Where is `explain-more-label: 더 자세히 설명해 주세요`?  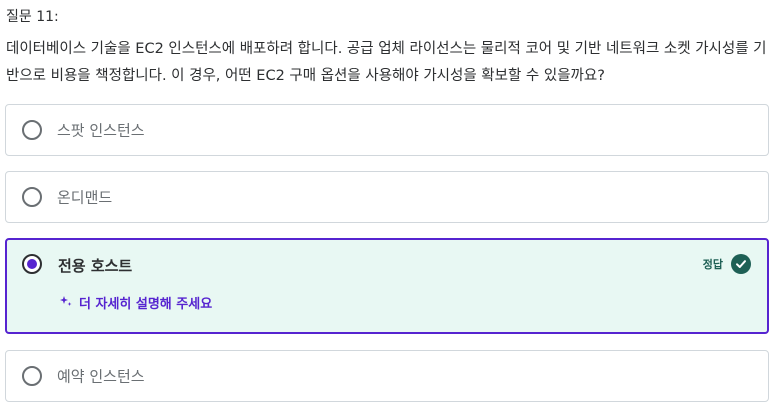 explain-more-label: 더 자세히 설명해 주세요 is located at coordinates (146, 304).